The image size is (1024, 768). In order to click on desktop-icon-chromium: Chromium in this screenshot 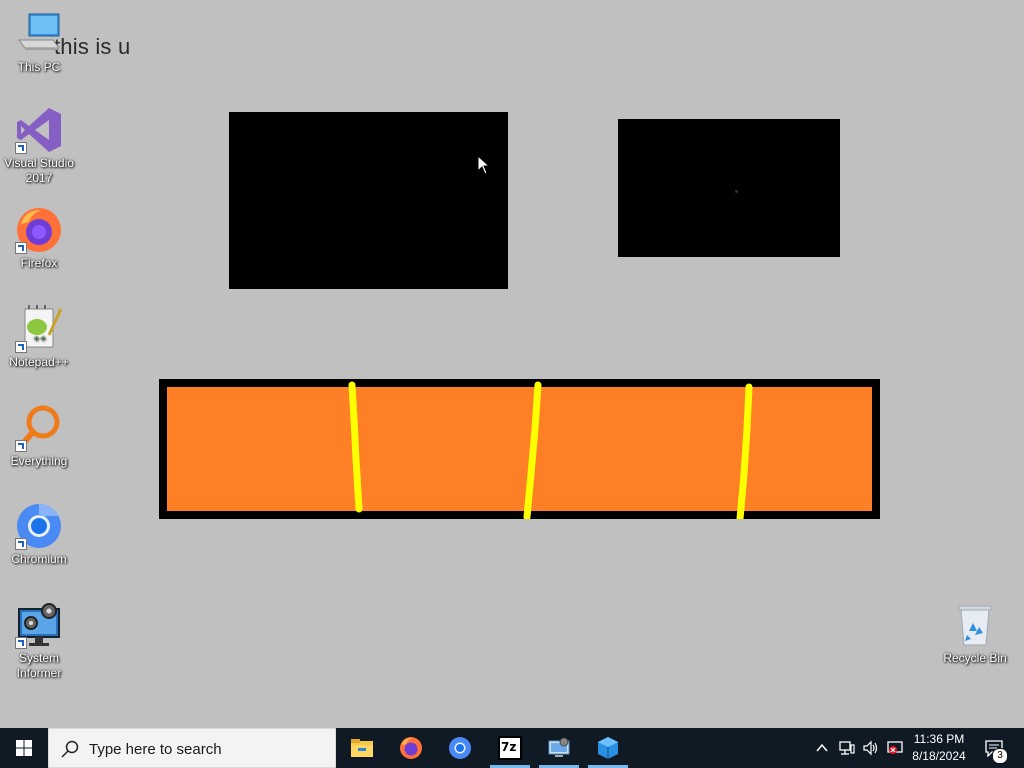, I will do `click(39, 534)`.